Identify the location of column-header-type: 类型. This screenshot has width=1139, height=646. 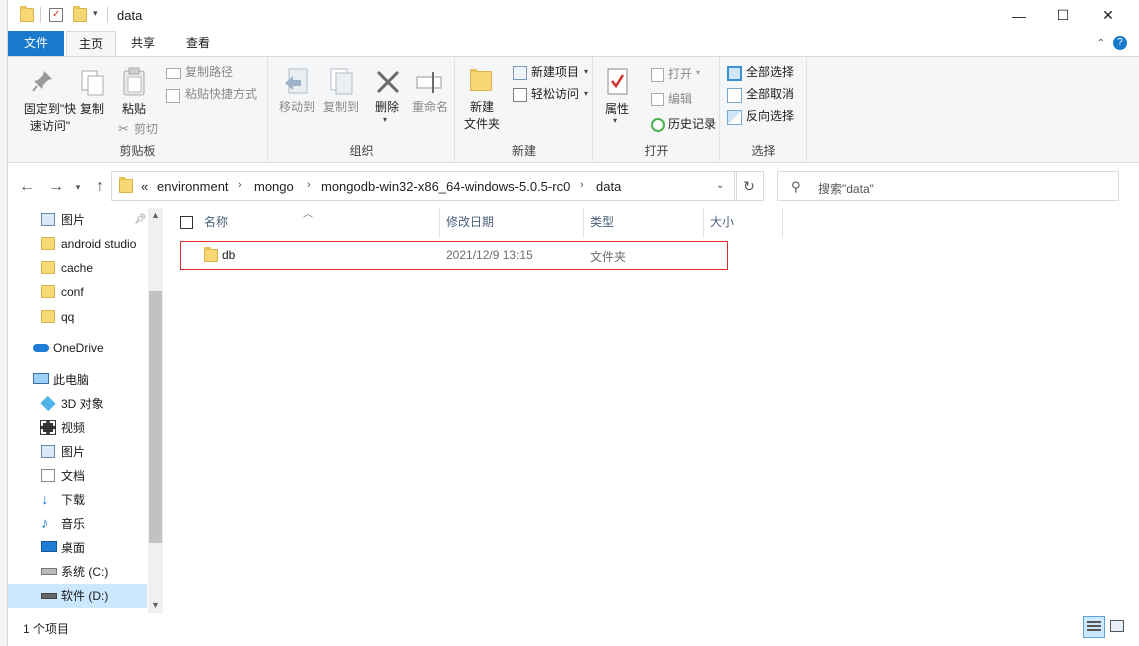
(644, 223).